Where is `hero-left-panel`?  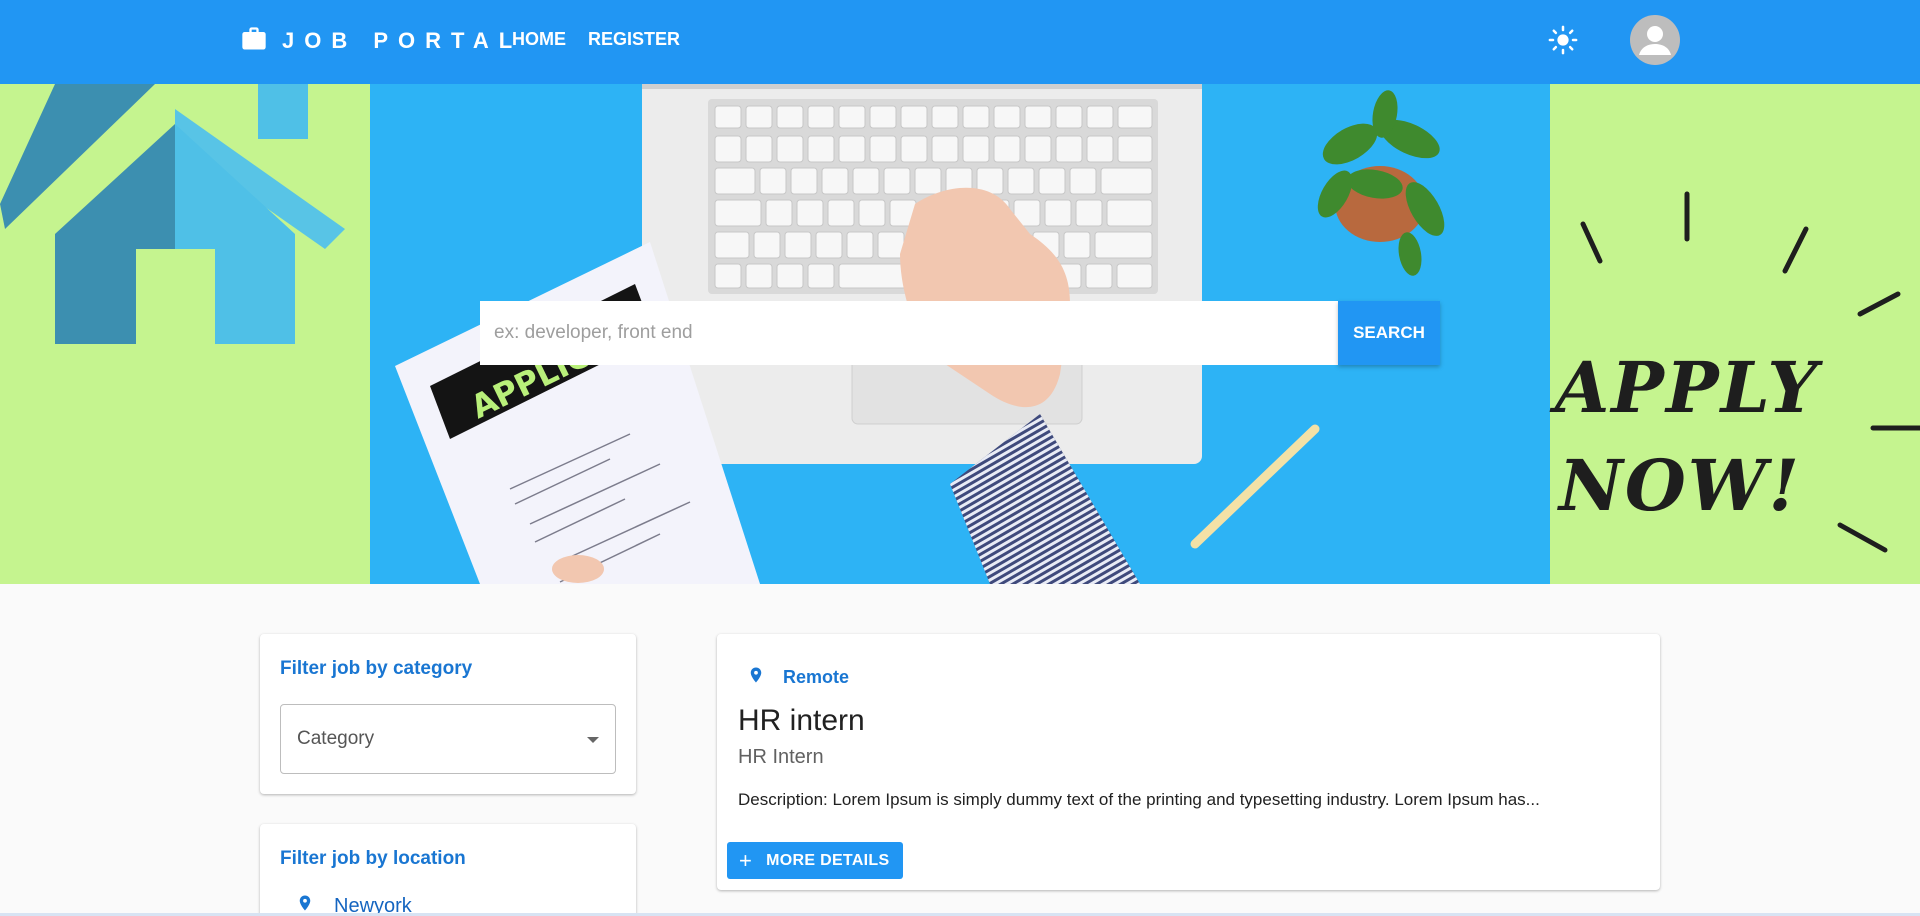
hero-left-panel is located at coordinates (185, 334).